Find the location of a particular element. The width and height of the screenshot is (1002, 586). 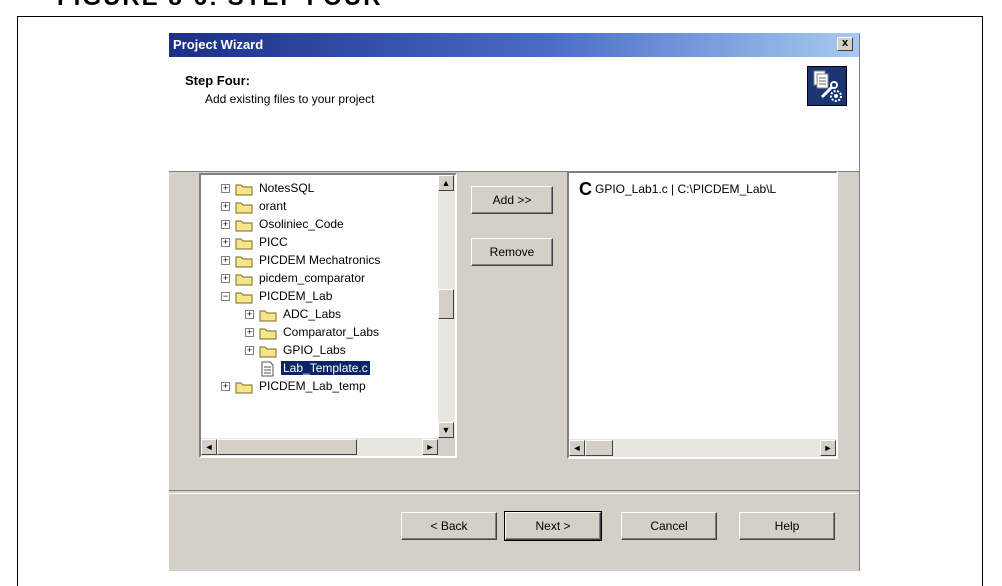

next-button: Next > is located at coordinates (553, 526).